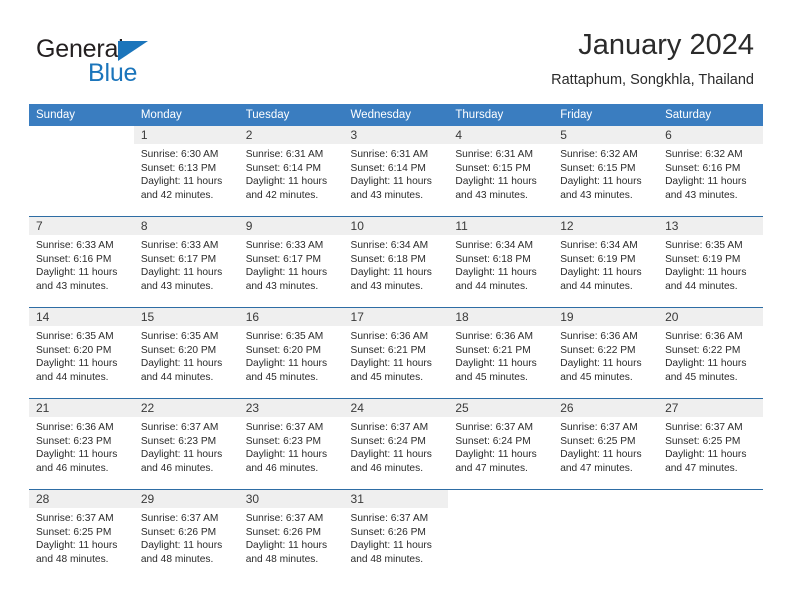 The image size is (792, 612). What do you see at coordinates (389, 154) in the screenshot?
I see `day-detail-line: Sunrise: 6:31 AM` at bounding box center [389, 154].